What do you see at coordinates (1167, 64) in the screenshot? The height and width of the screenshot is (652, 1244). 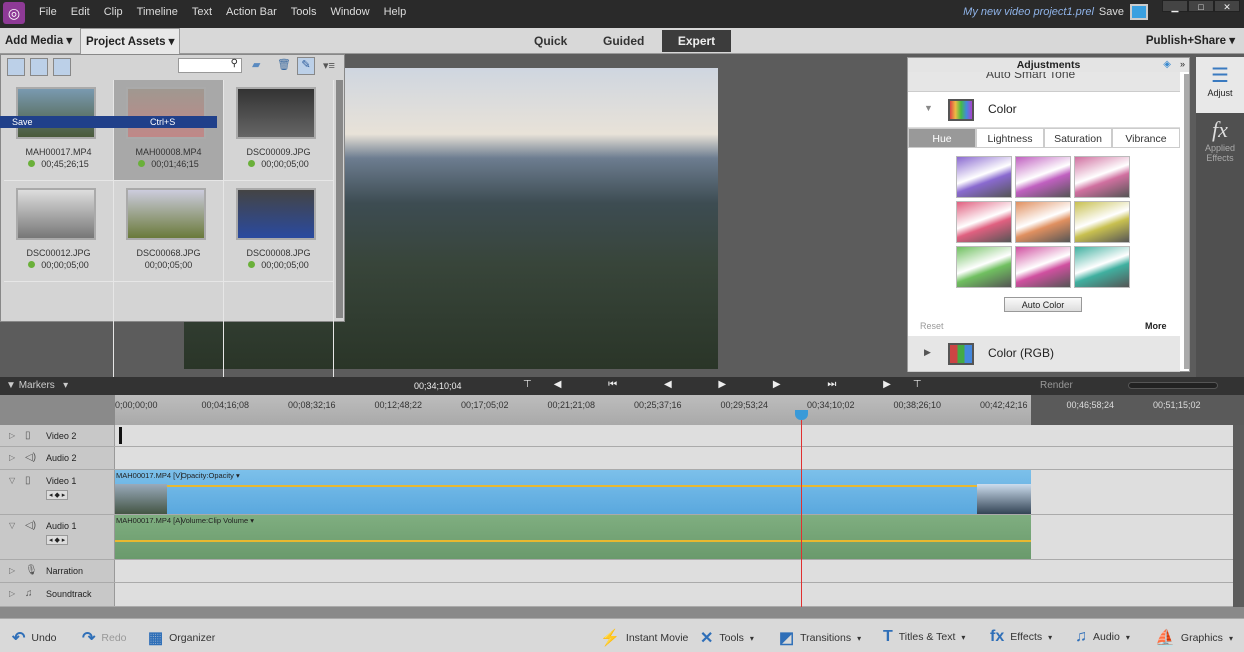 I see `info-icon: ◈` at bounding box center [1167, 64].